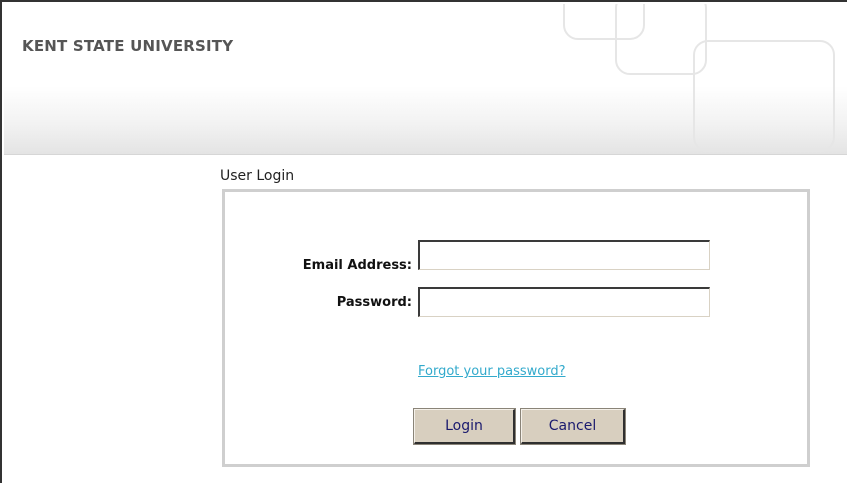 This screenshot has height=483, width=847. What do you see at coordinates (564, 255) in the screenshot?
I see `email-input` at bounding box center [564, 255].